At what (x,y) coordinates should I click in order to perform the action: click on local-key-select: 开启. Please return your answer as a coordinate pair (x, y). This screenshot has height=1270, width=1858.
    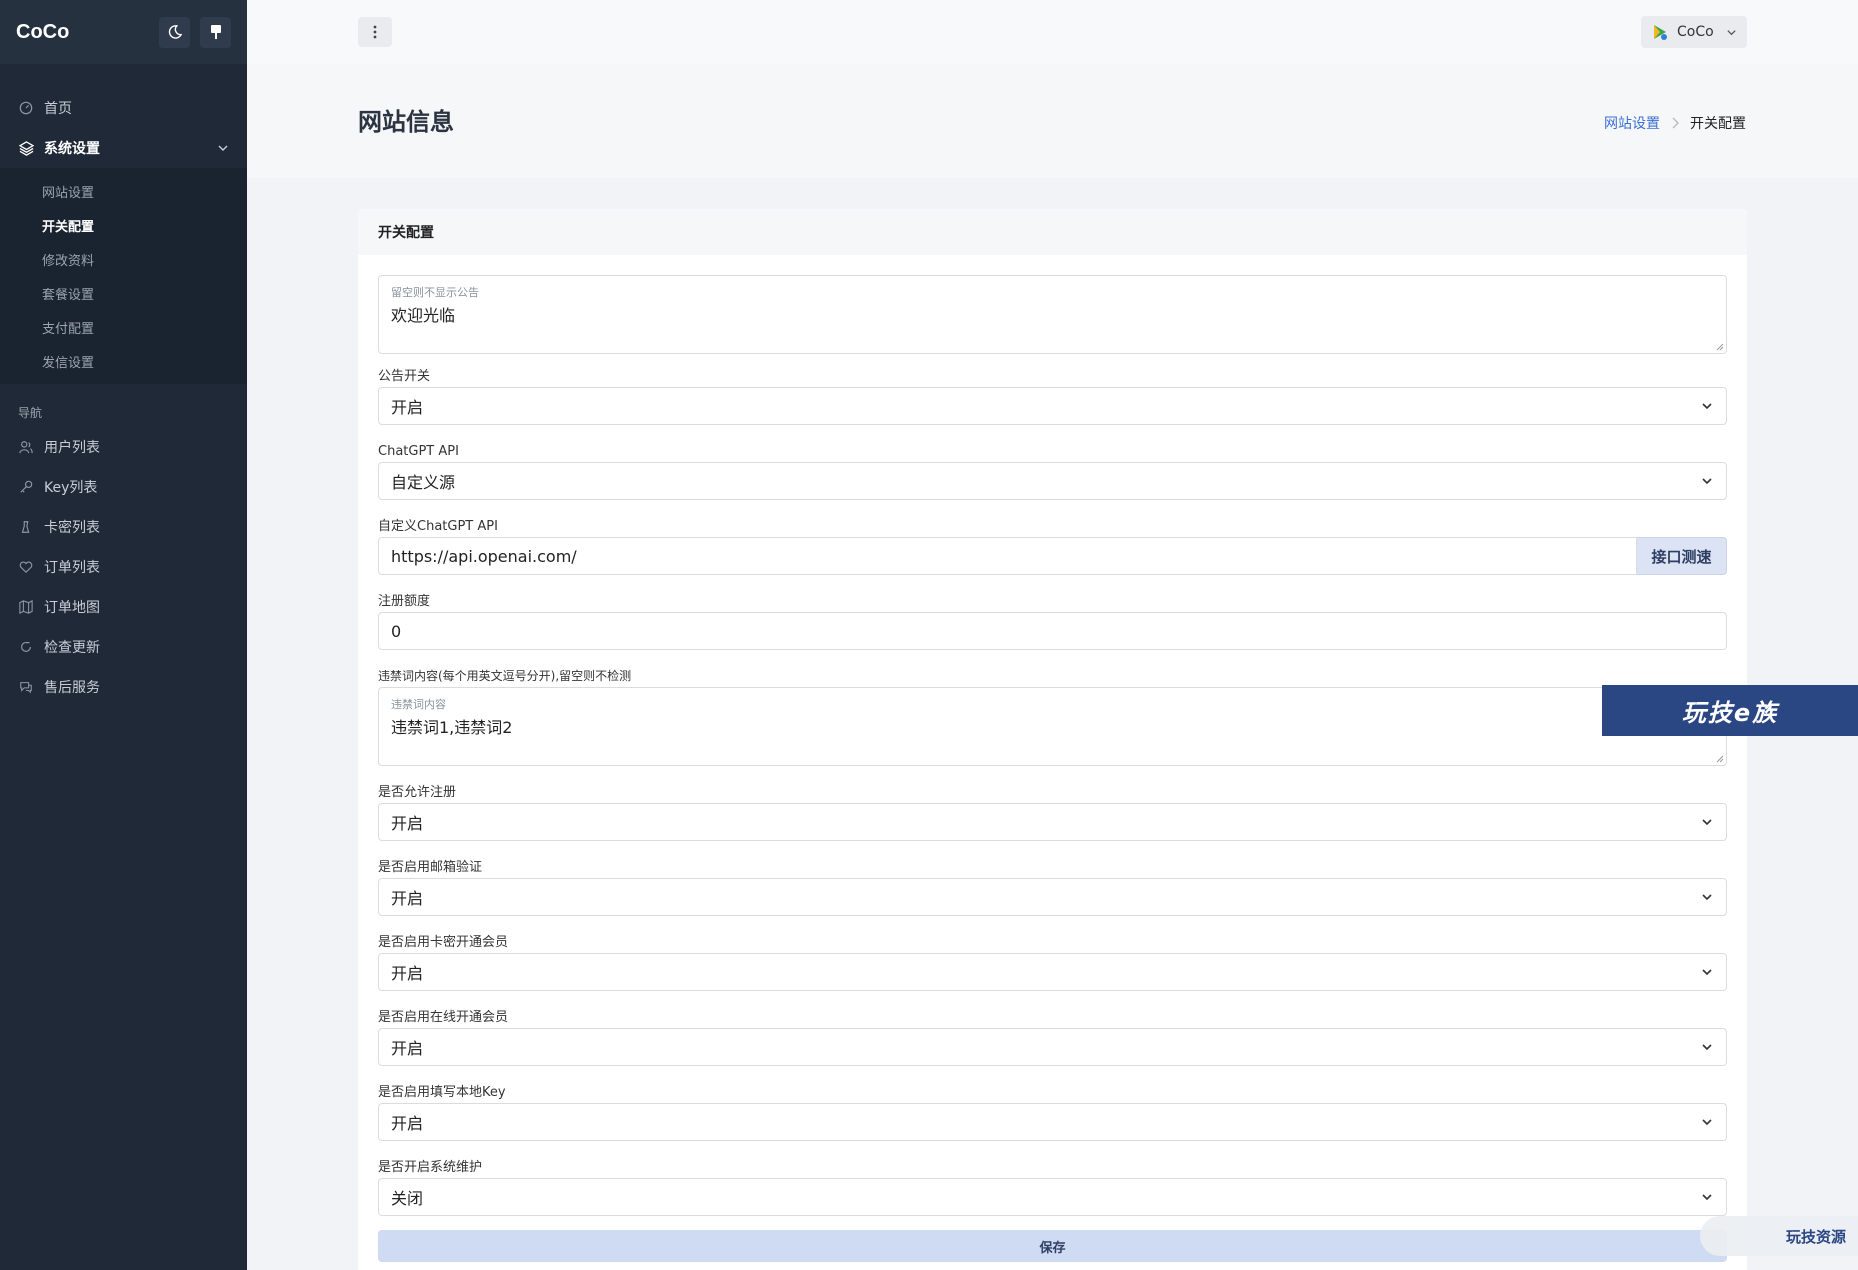
    Looking at the image, I should click on (1052, 1122).